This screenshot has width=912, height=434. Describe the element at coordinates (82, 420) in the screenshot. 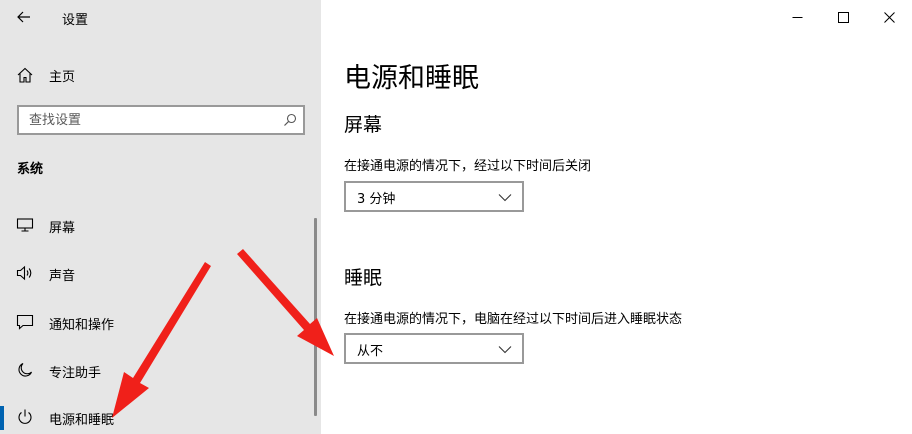

I see `sidebar-item-label: 电源和睡眠` at that location.